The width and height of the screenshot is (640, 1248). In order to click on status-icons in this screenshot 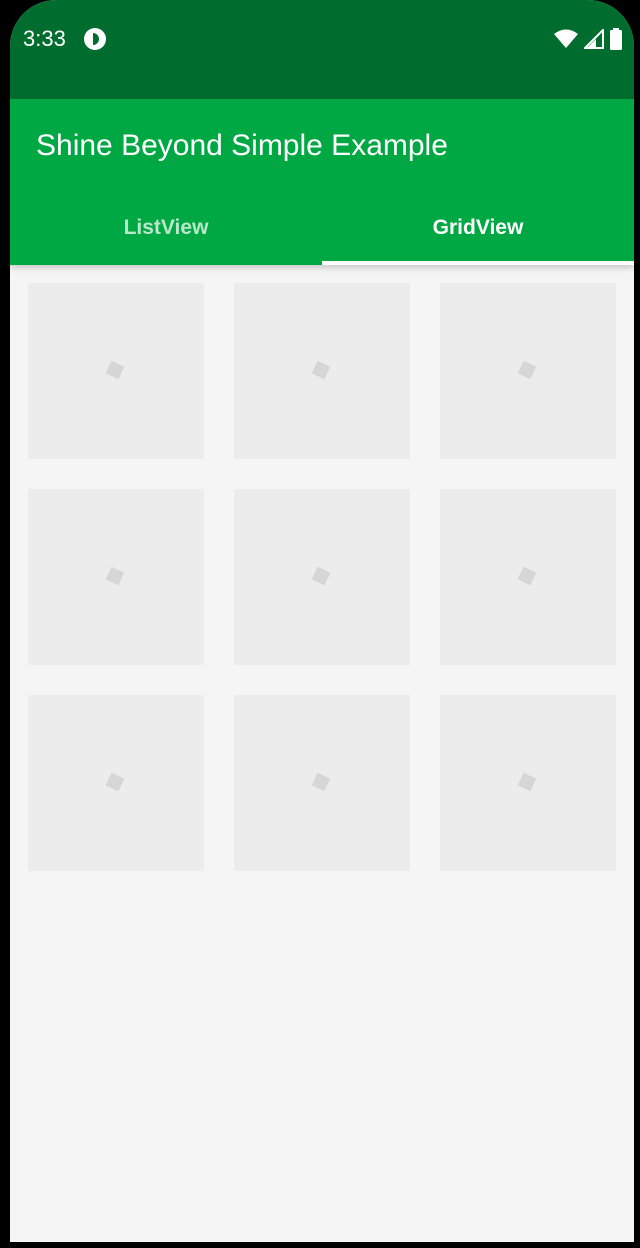, I will do `click(588, 39)`.